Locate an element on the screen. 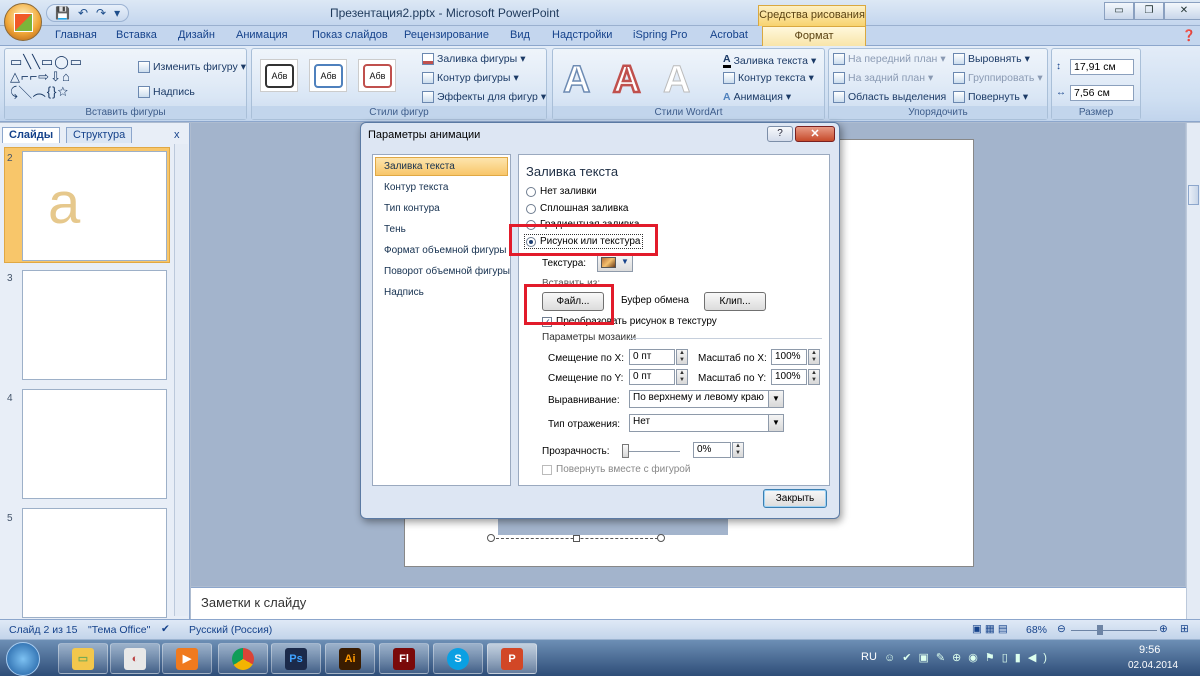 The height and width of the screenshot is (676, 1200). change-shape-button: Изменить фигуру ▾ is located at coordinates (192, 67).